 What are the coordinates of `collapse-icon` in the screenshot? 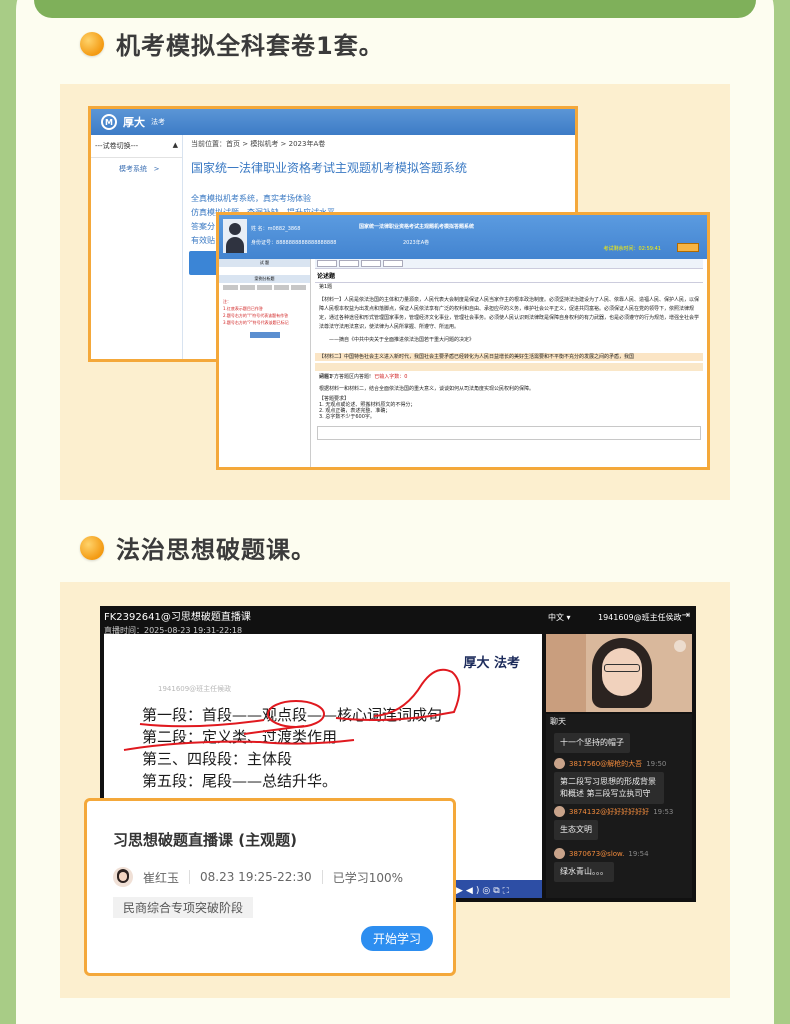 It's located at (680, 646).